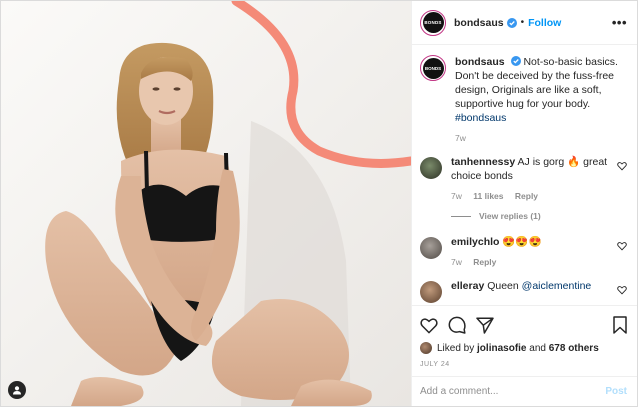 The image size is (638, 407). I want to click on replies-divider, so click(461, 216).